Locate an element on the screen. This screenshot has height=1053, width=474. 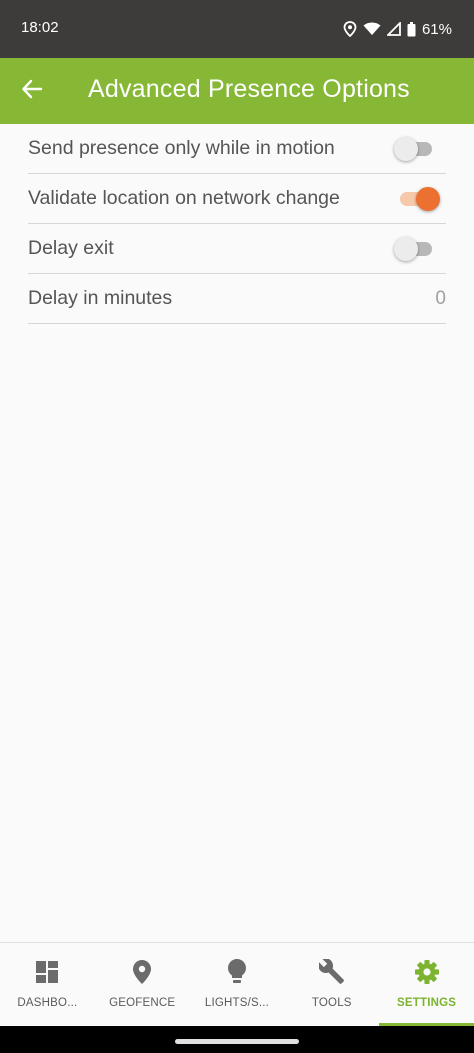
nav-item-settings: SETTINGS is located at coordinates (426, 984).